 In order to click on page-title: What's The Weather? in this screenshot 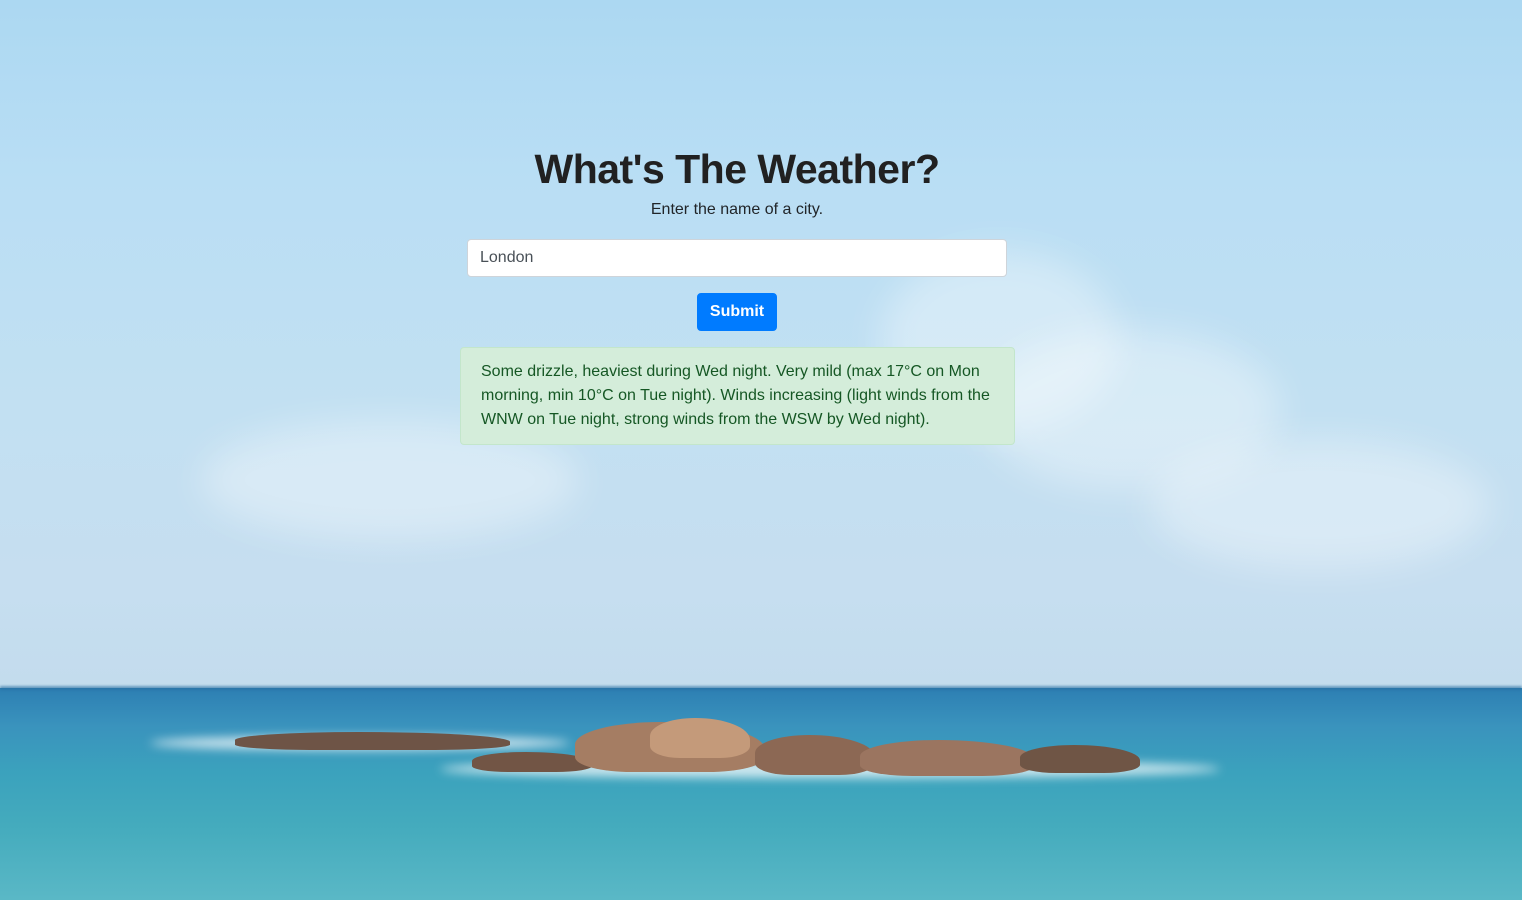, I will do `click(737, 169)`.